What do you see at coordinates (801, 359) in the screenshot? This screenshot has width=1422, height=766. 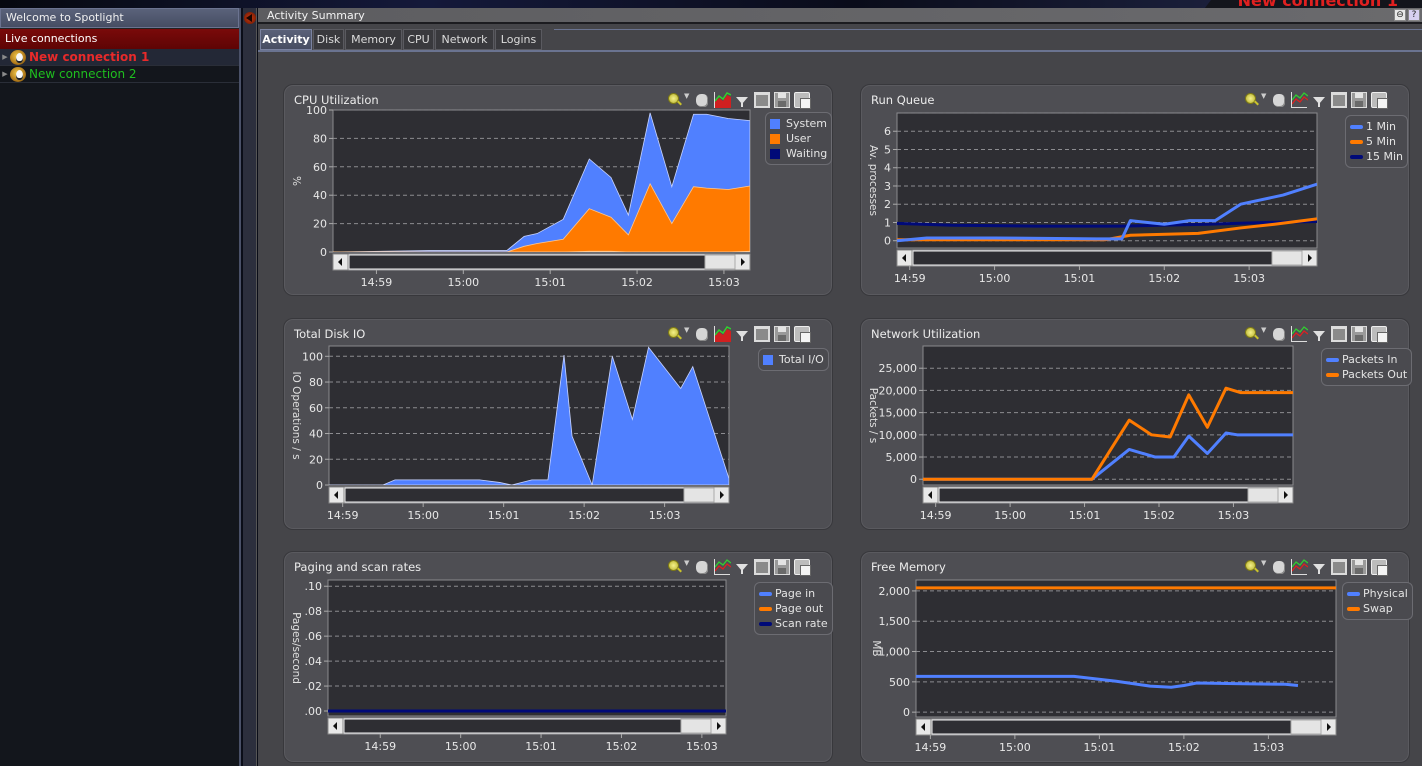 I see `legend-label: Total I/O` at bounding box center [801, 359].